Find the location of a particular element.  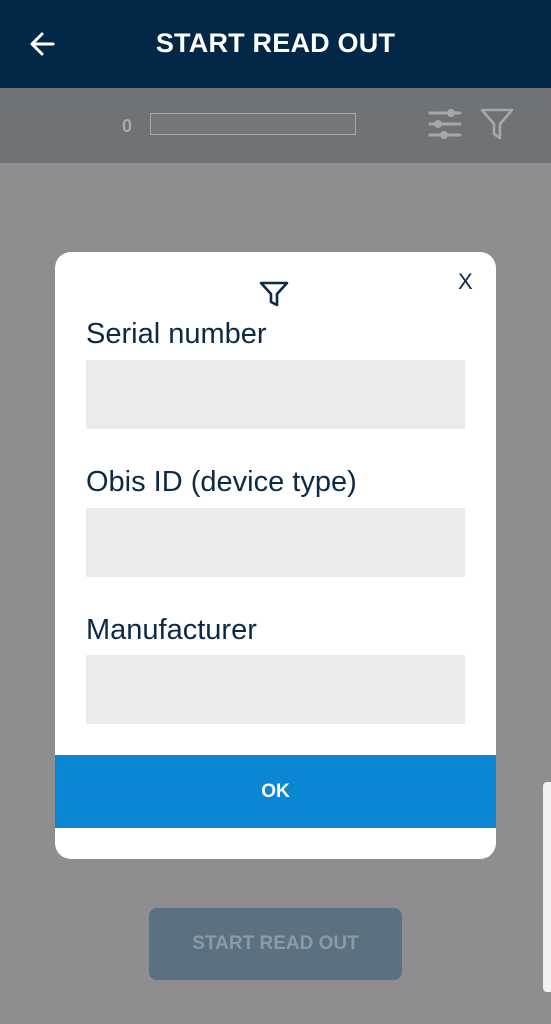

serial-number-field is located at coordinates (275, 394).